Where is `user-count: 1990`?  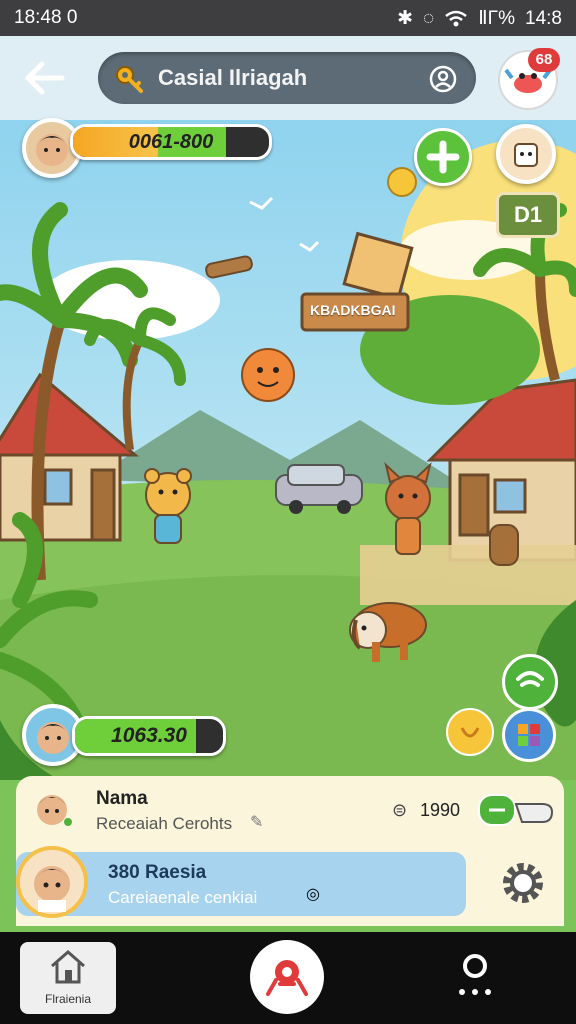
user-count: 1990 is located at coordinates (440, 810).